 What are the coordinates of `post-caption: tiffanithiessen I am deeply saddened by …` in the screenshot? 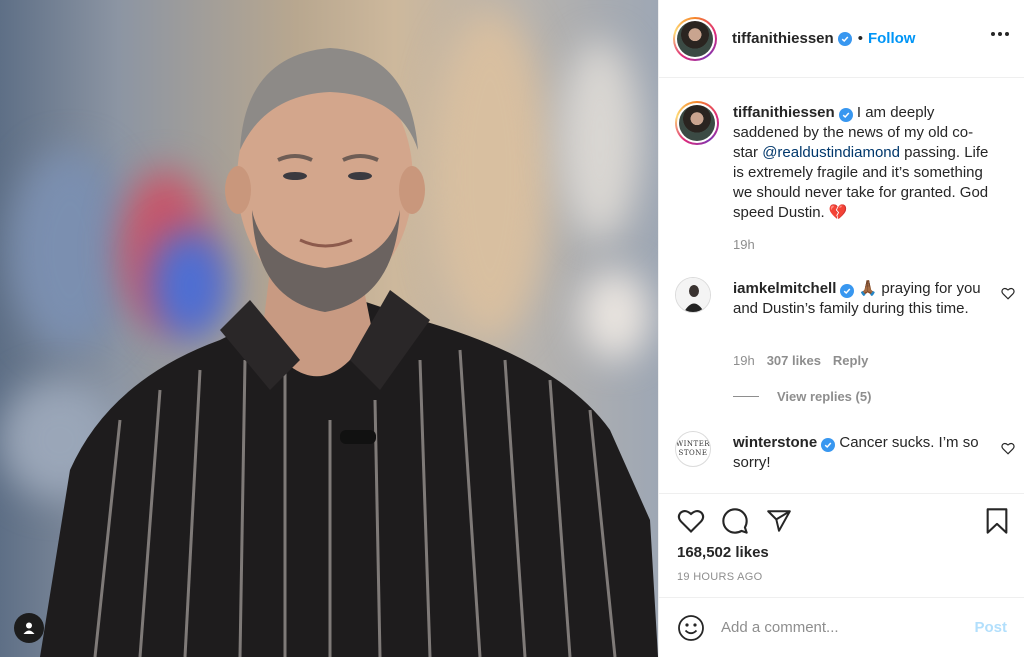 It's located at (845, 181).